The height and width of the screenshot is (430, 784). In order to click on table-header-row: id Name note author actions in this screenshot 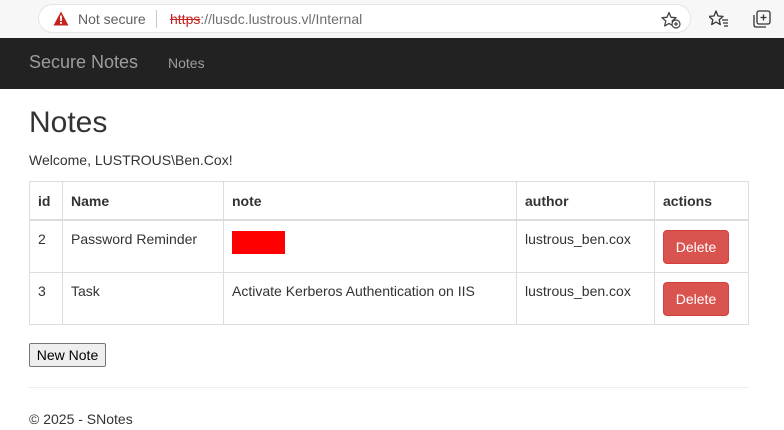, I will do `click(389, 201)`.